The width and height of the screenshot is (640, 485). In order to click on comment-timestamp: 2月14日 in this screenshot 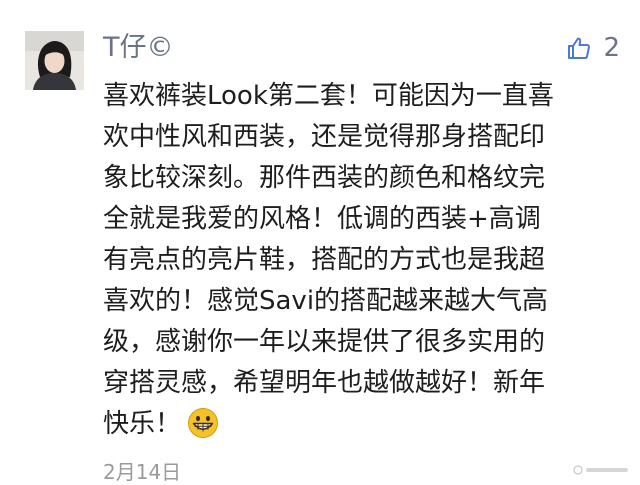, I will do `click(142, 472)`.